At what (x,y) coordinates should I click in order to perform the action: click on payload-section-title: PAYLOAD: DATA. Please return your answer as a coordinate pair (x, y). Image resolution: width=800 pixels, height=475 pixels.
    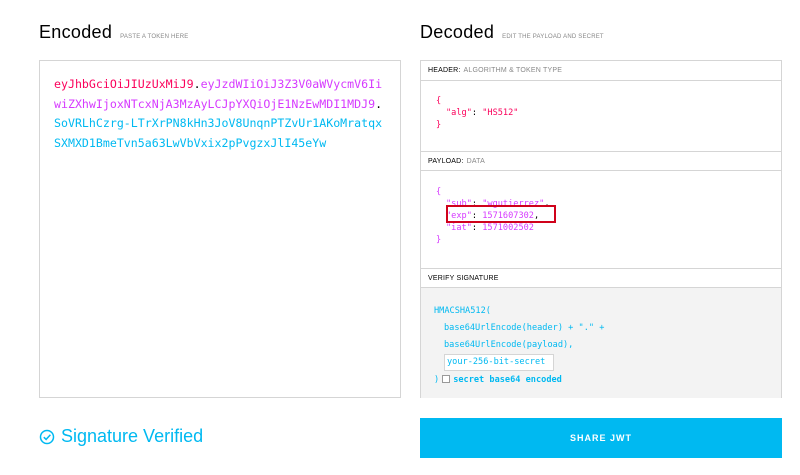
    Looking at the image, I should click on (601, 161).